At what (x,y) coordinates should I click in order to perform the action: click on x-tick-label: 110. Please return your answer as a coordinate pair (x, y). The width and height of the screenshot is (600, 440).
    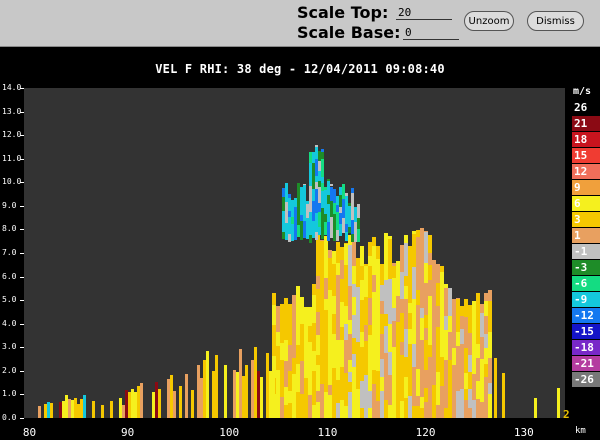
    Looking at the image, I should click on (327, 432).